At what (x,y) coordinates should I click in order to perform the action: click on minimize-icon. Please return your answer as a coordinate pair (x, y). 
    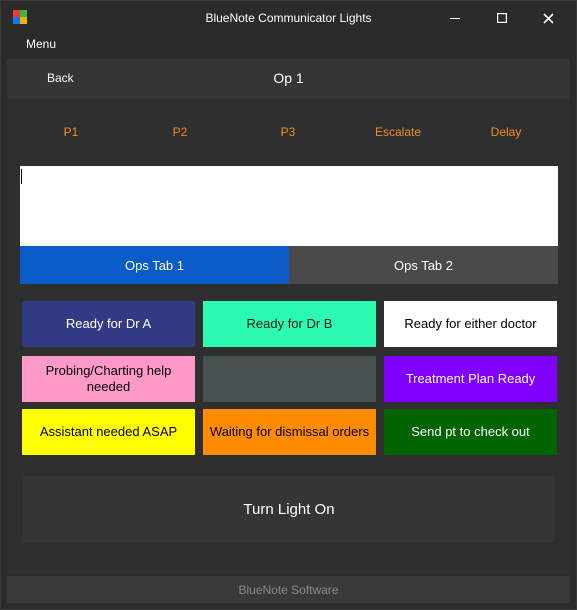
    Looking at the image, I should click on (455, 18).